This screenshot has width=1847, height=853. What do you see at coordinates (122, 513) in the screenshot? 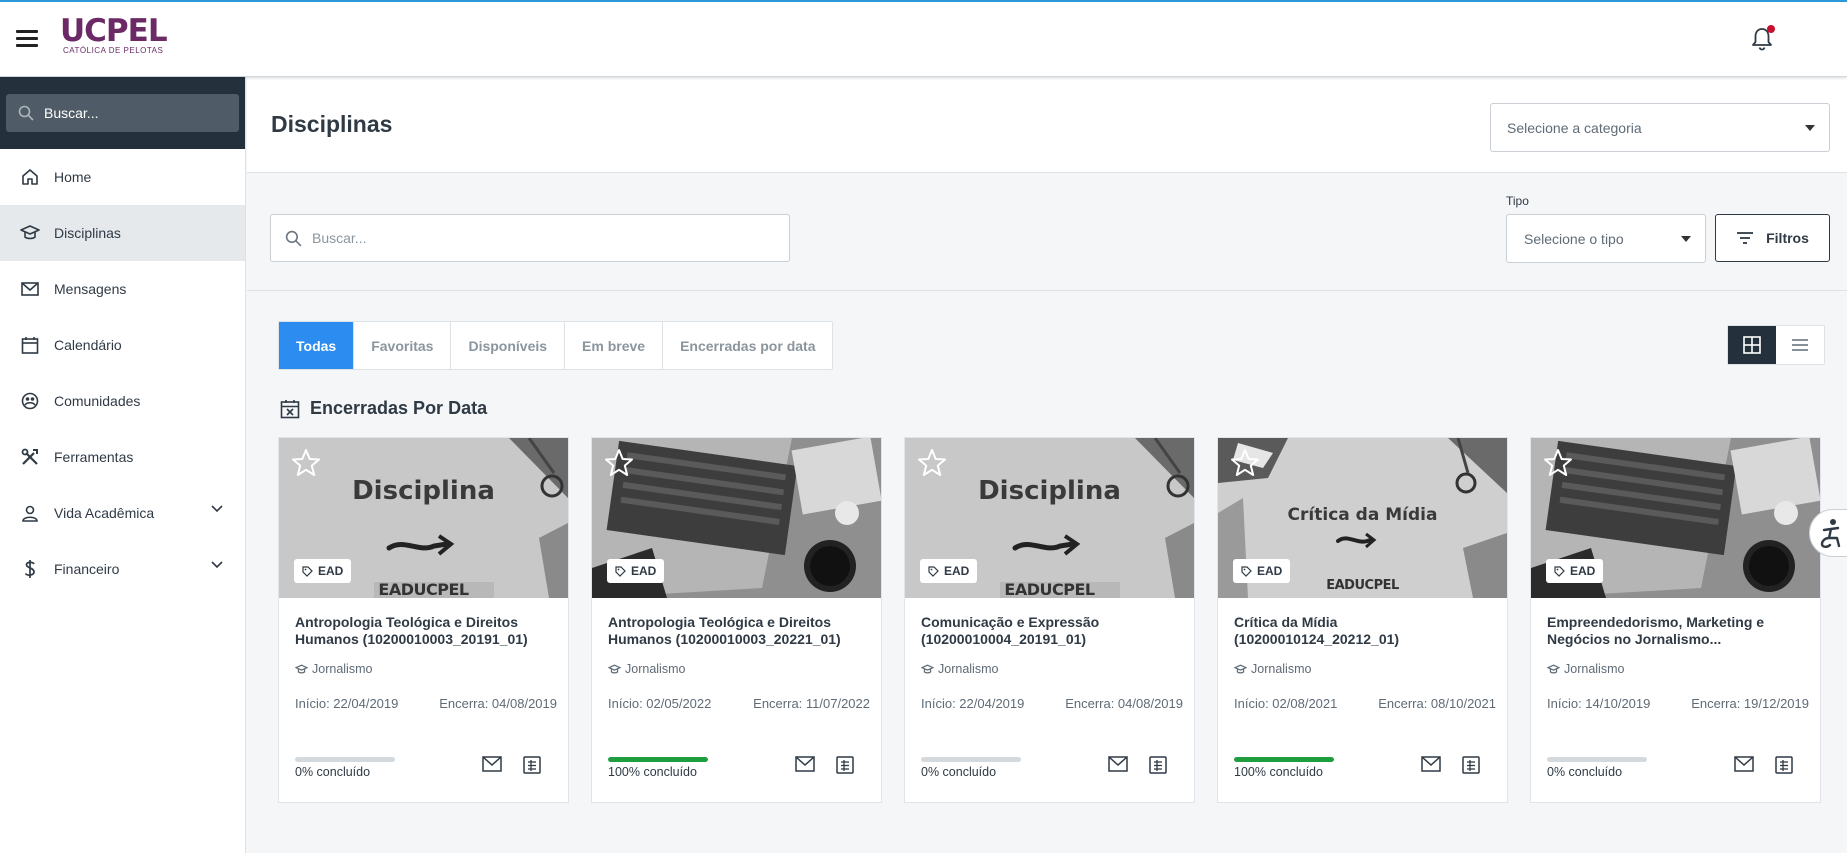
I see `sidebar-item-vida-academica: Vida Acadêmica` at bounding box center [122, 513].